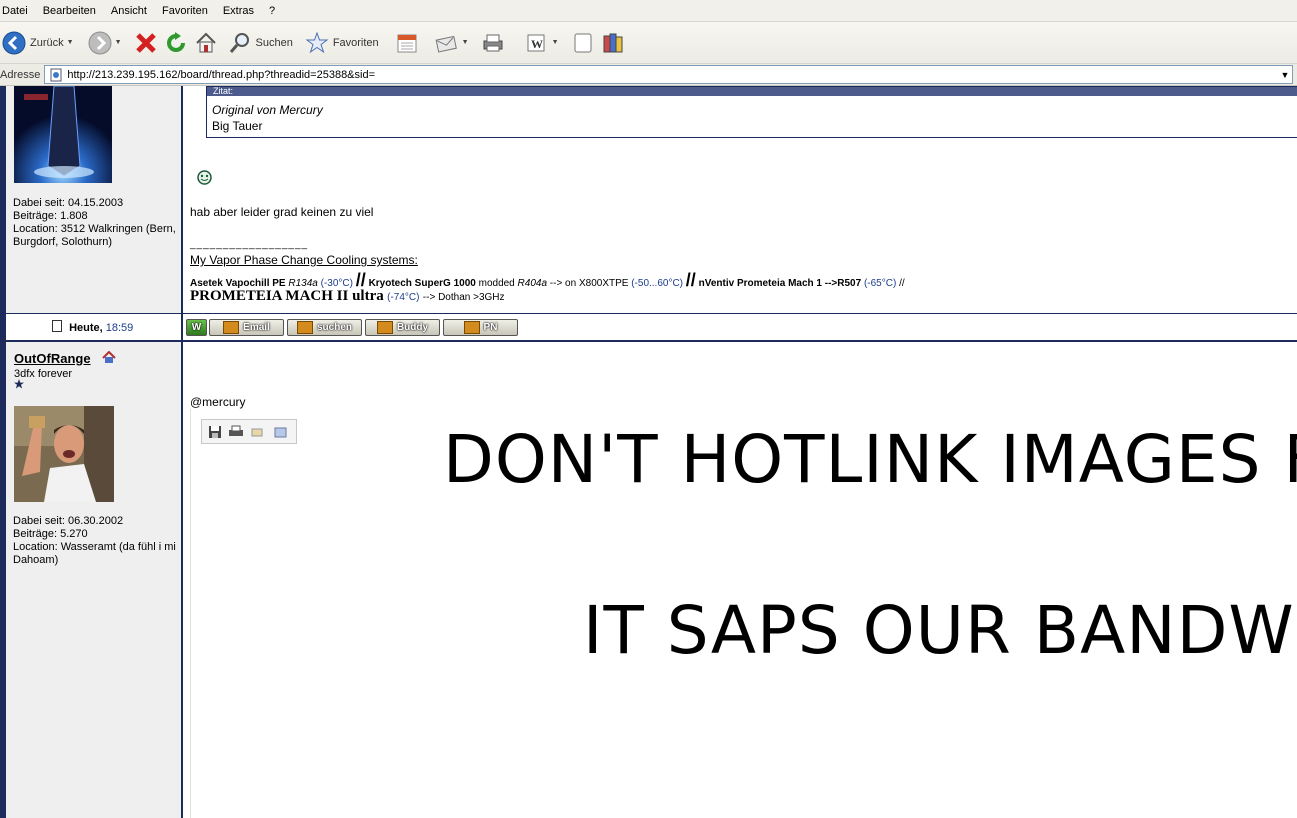 Image resolution: width=1297 pixels, height=818 pixels. What do you see at coordinates (465, 42) in the screenshot?
I see `mail-dropdown-icon: ▼` at bounding box center [465, 42].